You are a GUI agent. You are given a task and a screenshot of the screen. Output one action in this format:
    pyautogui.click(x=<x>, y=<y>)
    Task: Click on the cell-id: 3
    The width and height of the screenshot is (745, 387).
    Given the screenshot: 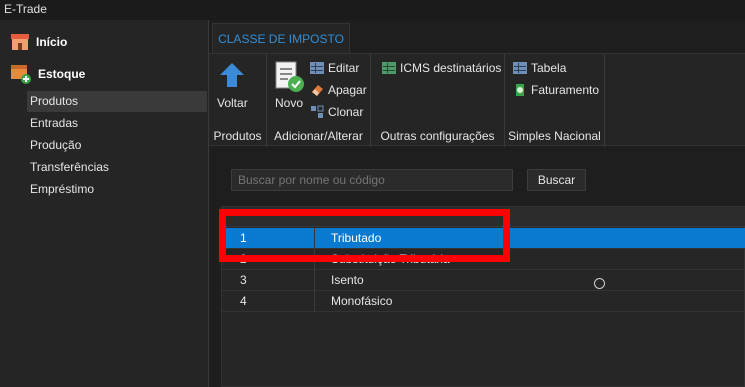 What is the action you would take?
    pyautogui.click(x=268, y=280)
    